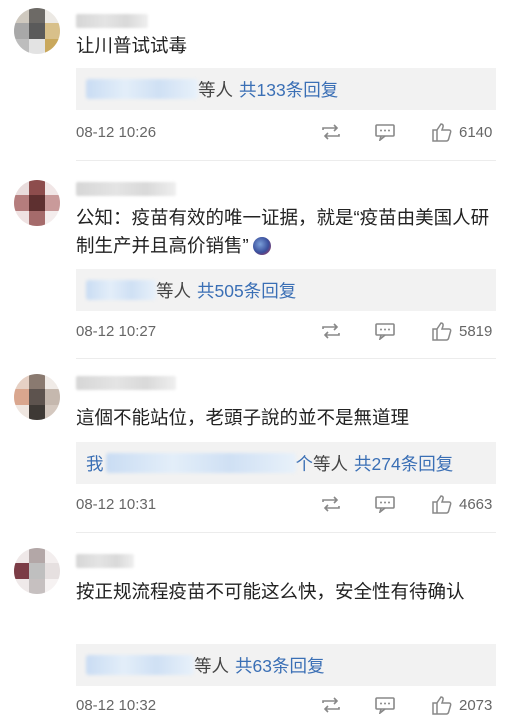 The image size is (508, 728). I want to click on comment-meta: 08-12 10:26 6140, so click(286, 132).